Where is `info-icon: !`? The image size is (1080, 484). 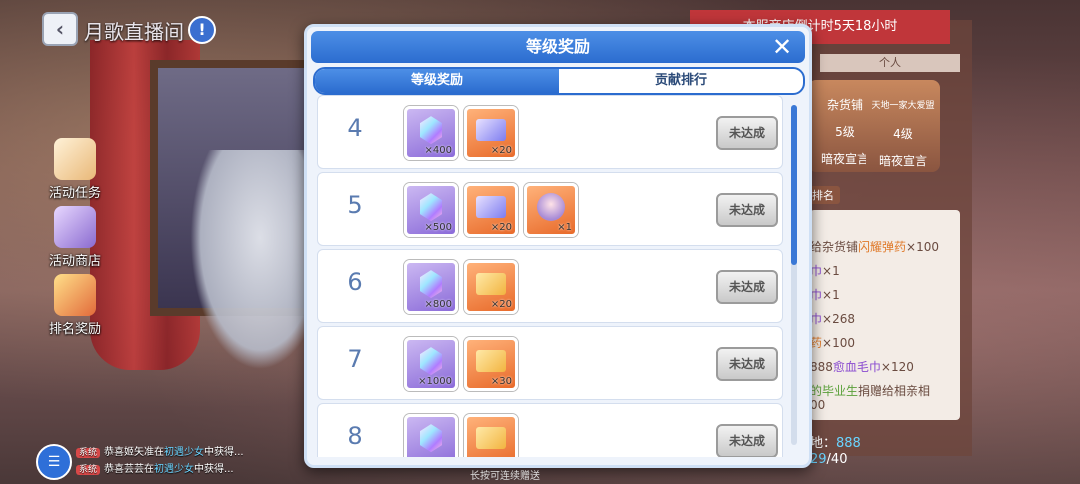
info-icon: ! is located at coordinates (202, 29).